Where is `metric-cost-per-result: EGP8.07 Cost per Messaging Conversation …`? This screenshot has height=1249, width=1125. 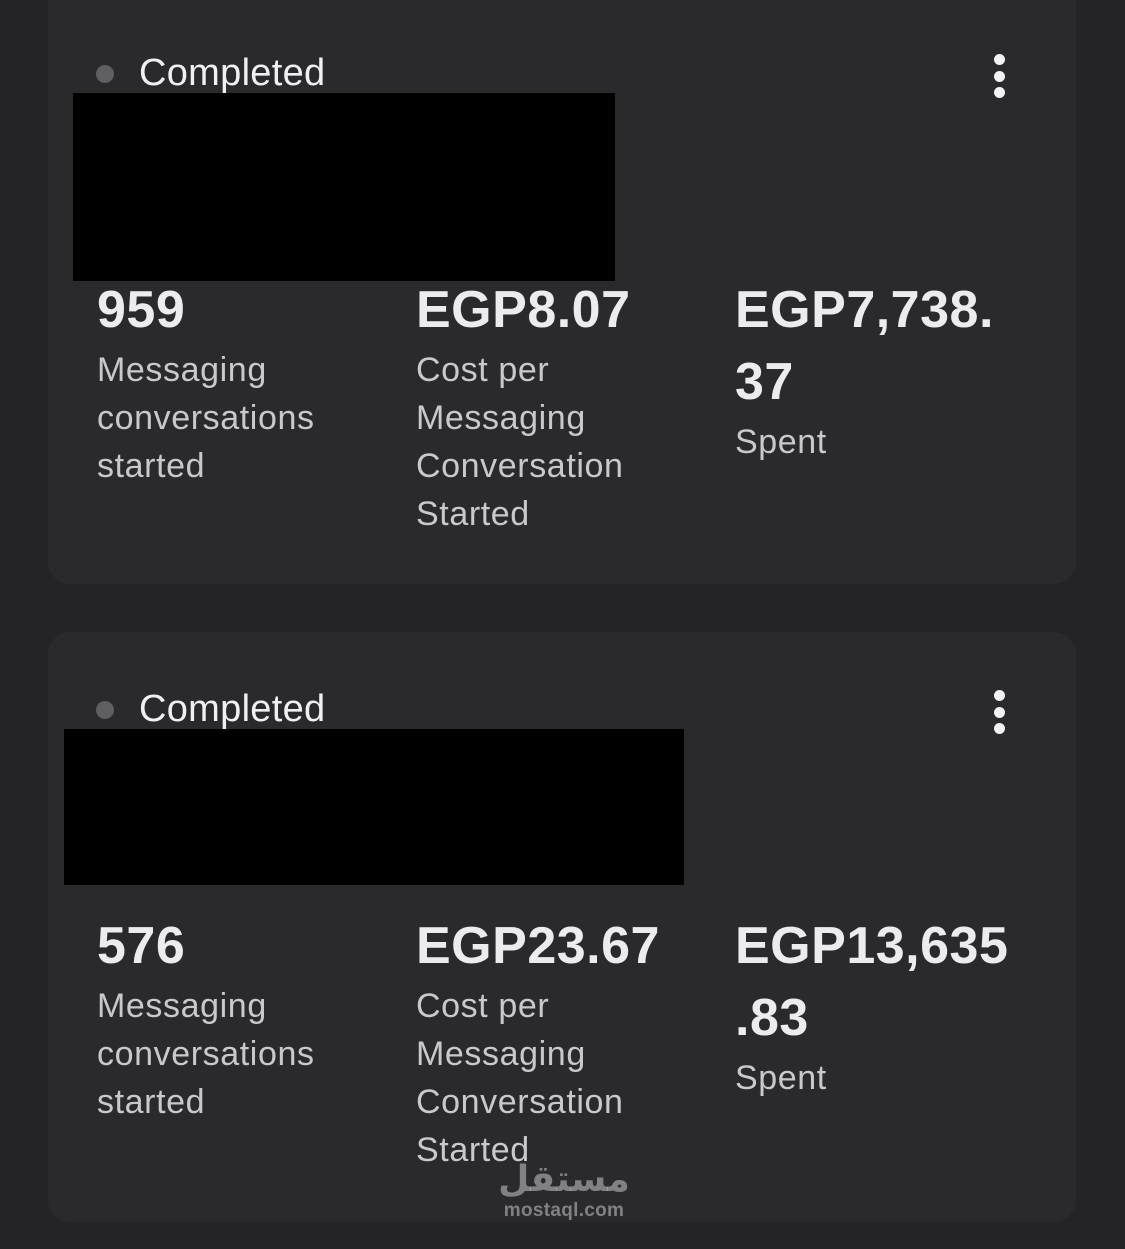
metric-cost-per-result: EGP8.07 Cost per Messaging Conversation … is located at coordinates (523, 406).